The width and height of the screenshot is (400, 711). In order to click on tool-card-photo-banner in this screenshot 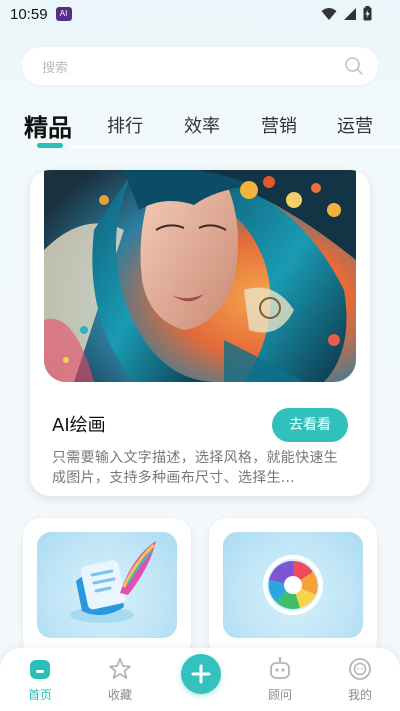, I will do `click(293, 585)`.